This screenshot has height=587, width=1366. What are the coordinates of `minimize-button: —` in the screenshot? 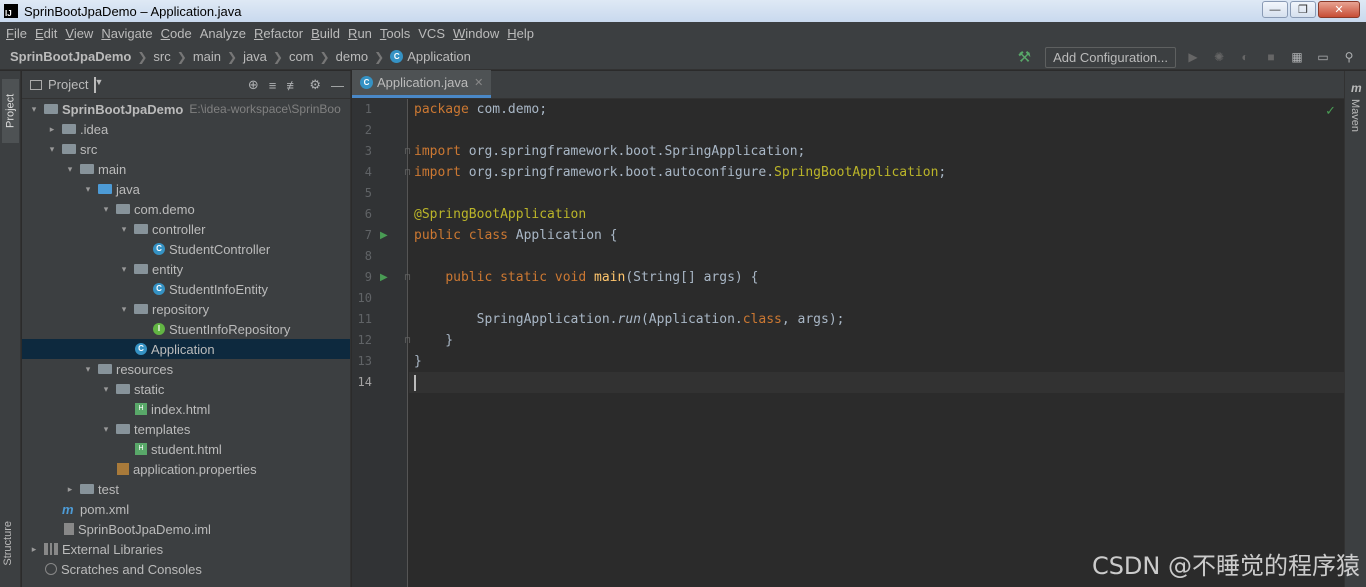 It's located at (1275, 9).